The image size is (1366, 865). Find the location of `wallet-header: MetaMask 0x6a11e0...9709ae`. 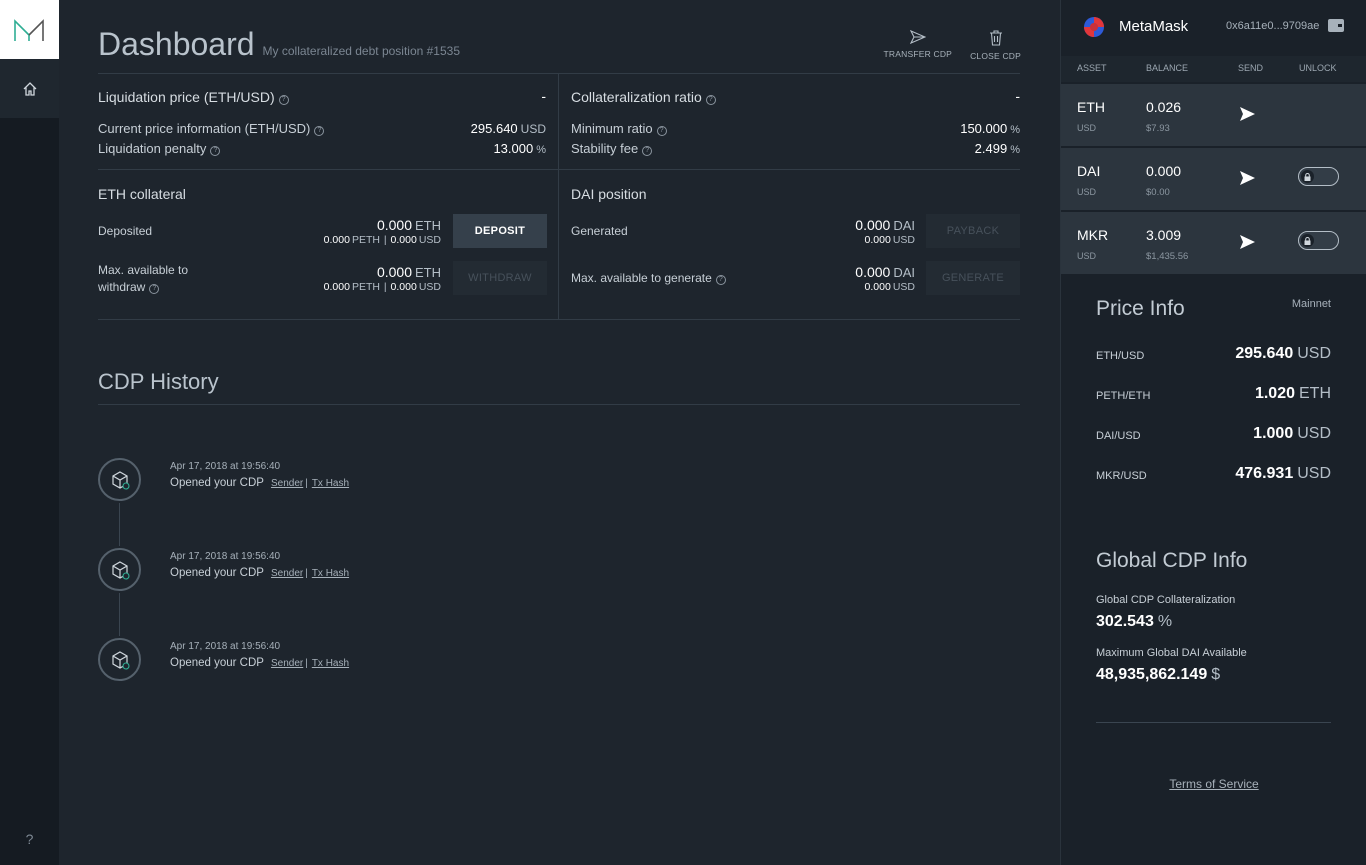

wallet-header: MetaMask 0x6a11e0...9709ae is located at coordinates (1213, 28).